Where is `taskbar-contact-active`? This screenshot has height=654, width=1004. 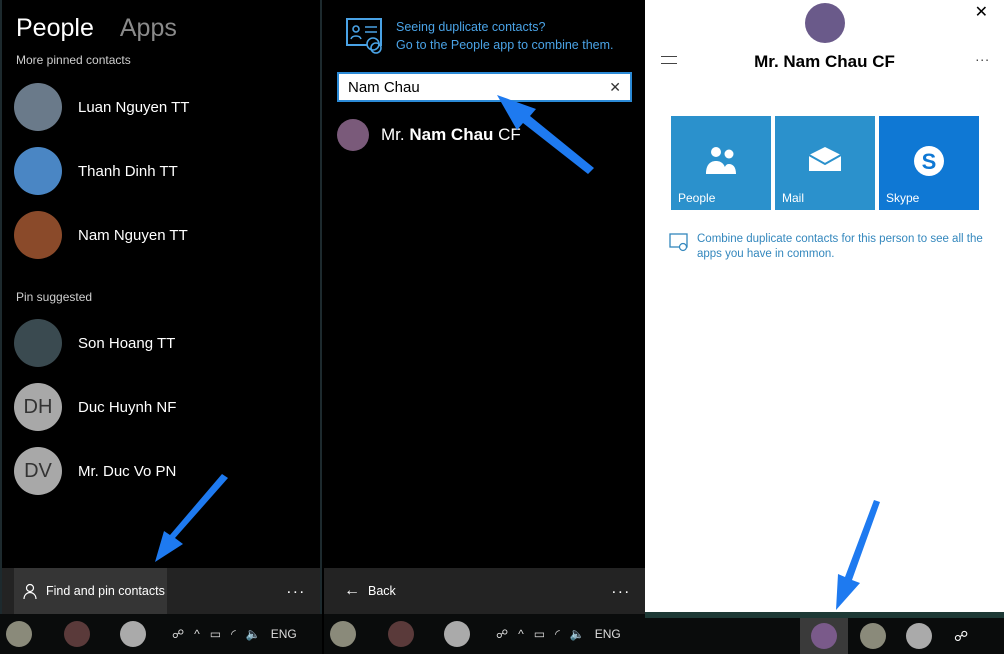 taskbar-contact-active is located at coordinates (824, 636).